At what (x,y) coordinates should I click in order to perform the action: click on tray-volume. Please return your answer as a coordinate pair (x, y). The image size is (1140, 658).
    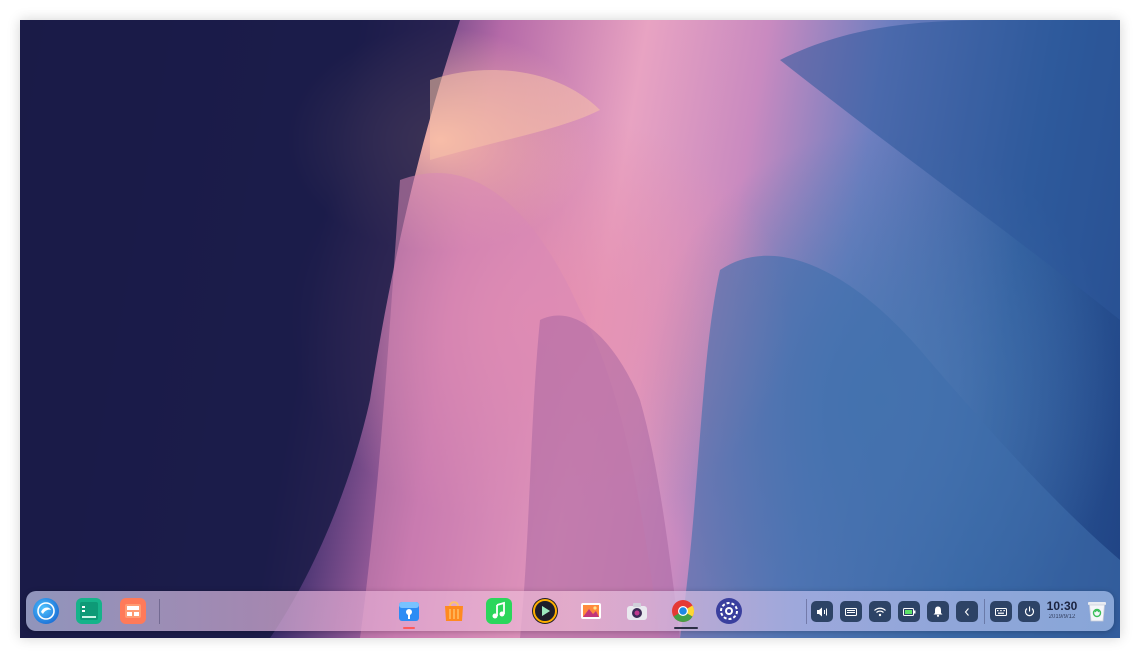
    Looking at the image, I should click on (822, 611).